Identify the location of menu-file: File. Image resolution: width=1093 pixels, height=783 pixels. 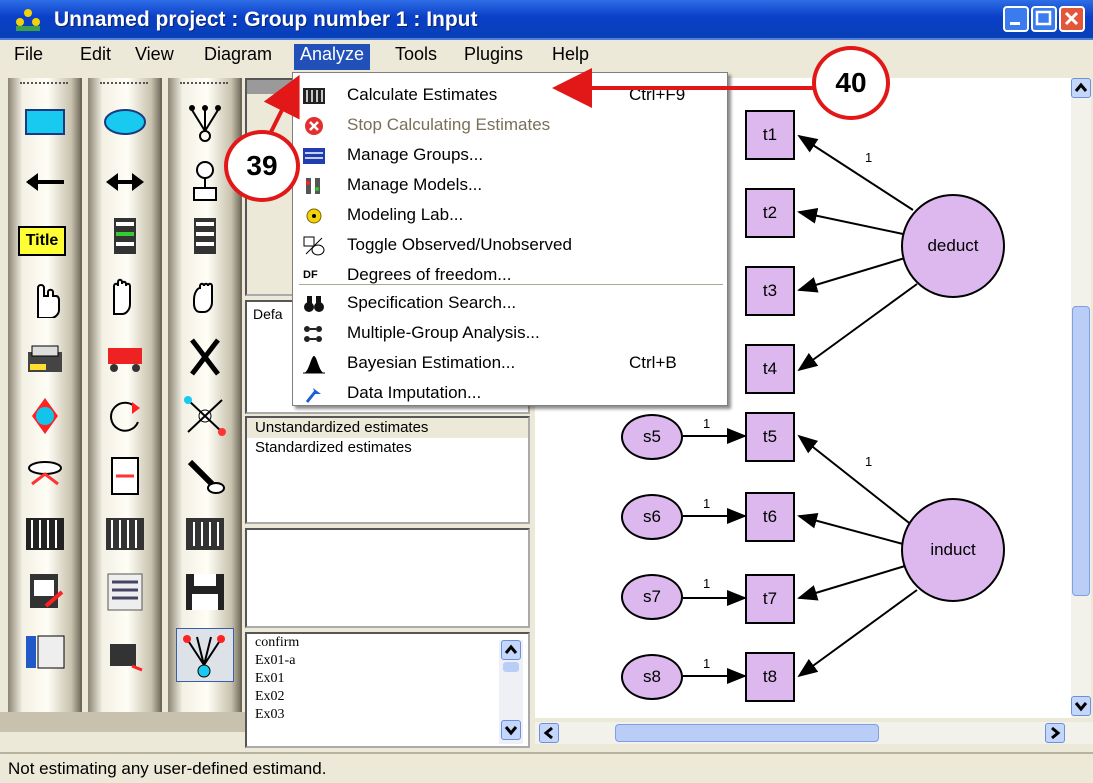
(28, 57).